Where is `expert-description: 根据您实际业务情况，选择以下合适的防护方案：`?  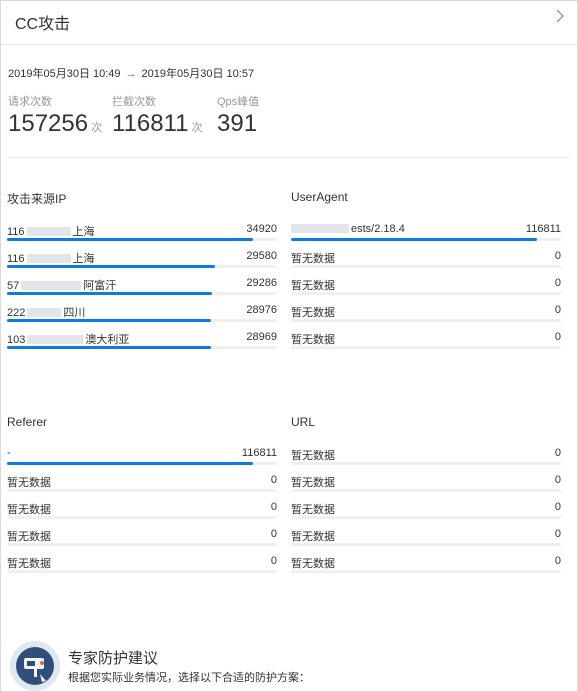
expert-description: 根据您实际业务情况，选择以下合适的防护方案： is located at coordinates (189, 678).